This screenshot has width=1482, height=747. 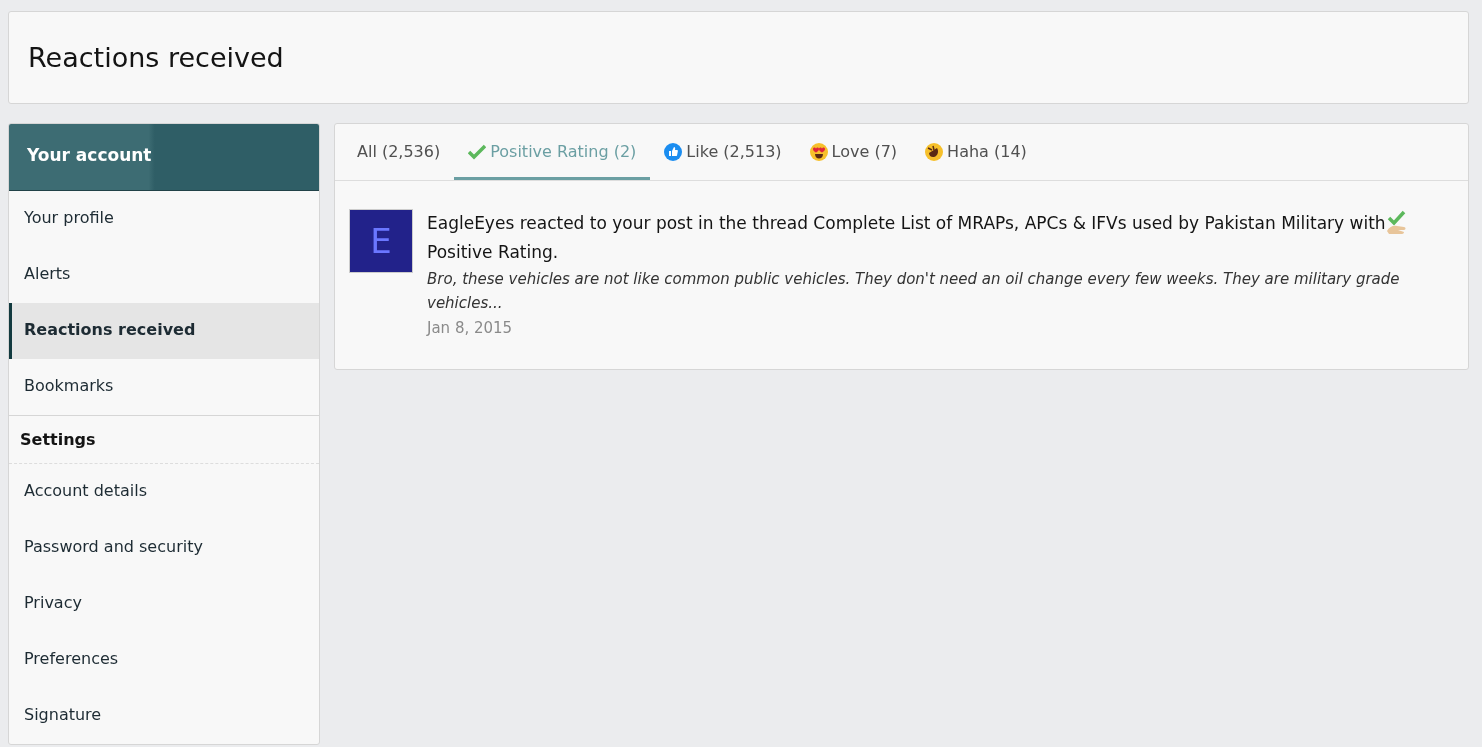 What do you see at coordinates (164, 219) in the screenshot?
I see `sidebar-item: Your profile` at bounding box center [164, 219].